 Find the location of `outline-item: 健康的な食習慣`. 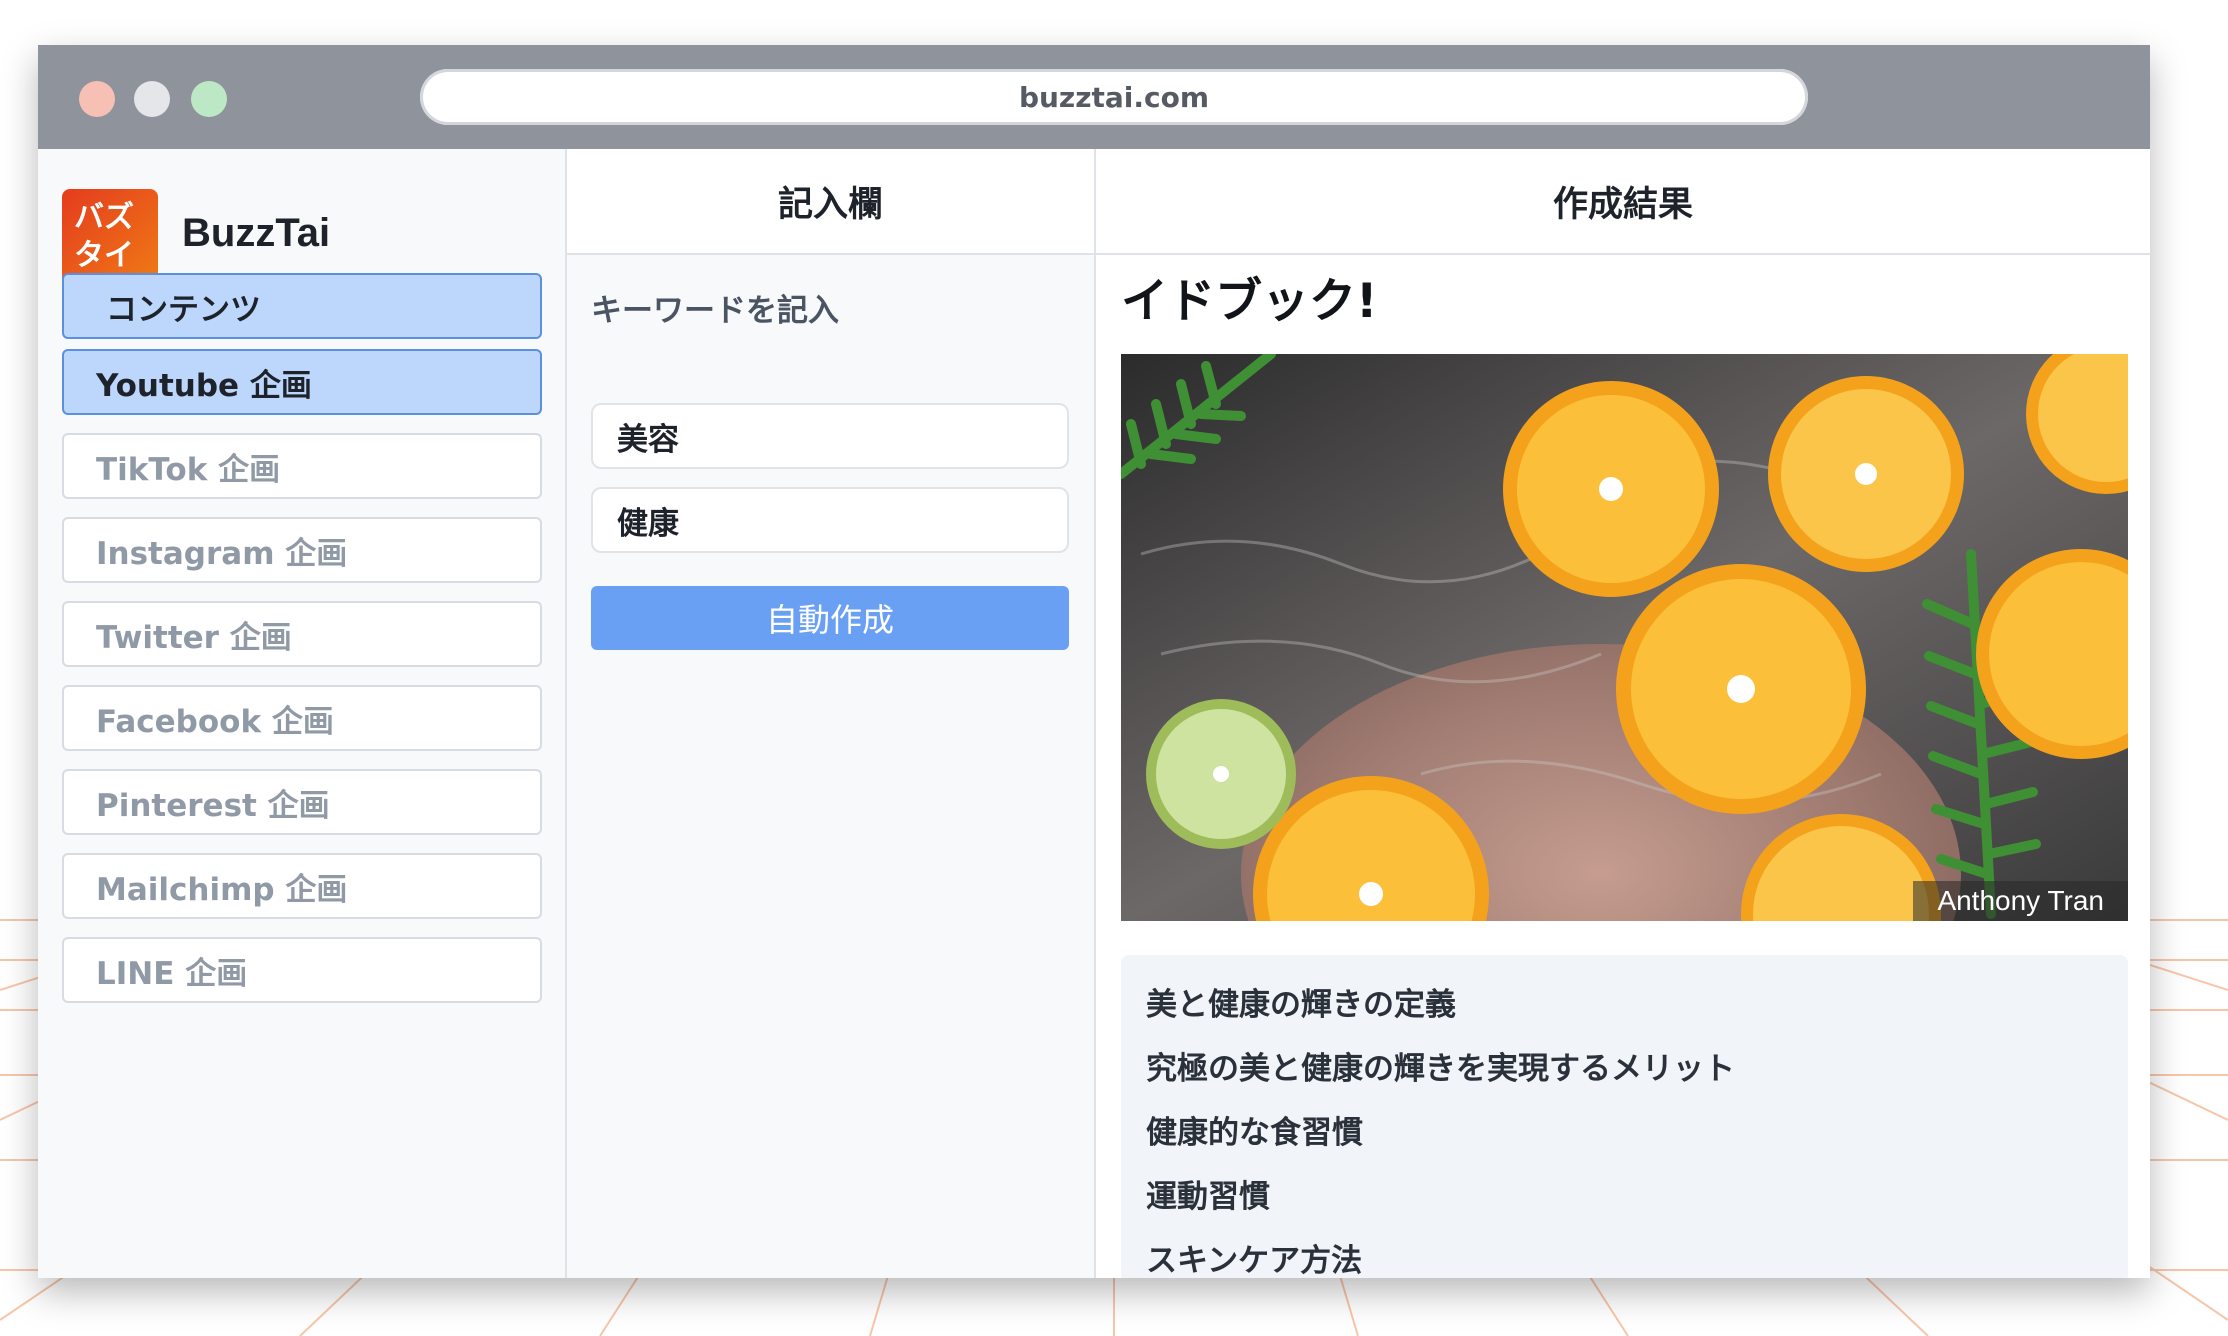

outline-item: 健康的な食習慣 is located at coordinates (1254, 1133).